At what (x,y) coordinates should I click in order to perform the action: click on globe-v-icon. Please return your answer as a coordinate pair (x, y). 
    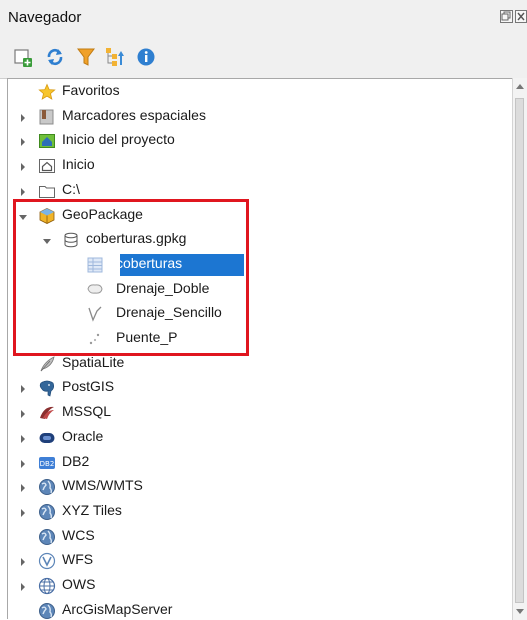
    Looking at the image, I should click on (47, 561).